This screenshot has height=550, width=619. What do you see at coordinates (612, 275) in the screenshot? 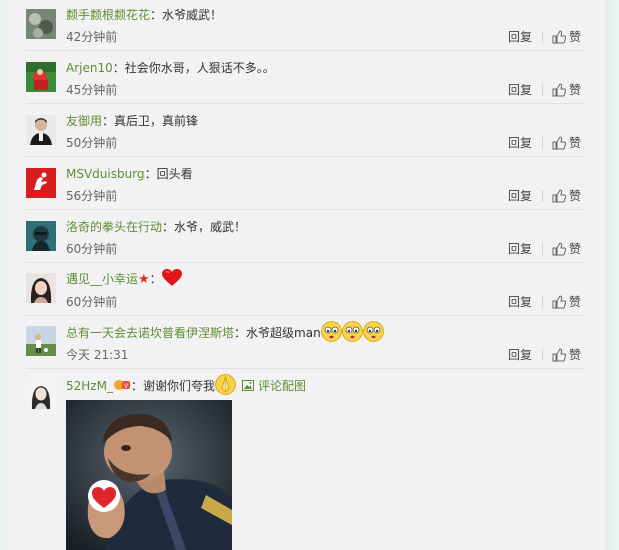
I see `page-edge` at bounding box center [612, 275].